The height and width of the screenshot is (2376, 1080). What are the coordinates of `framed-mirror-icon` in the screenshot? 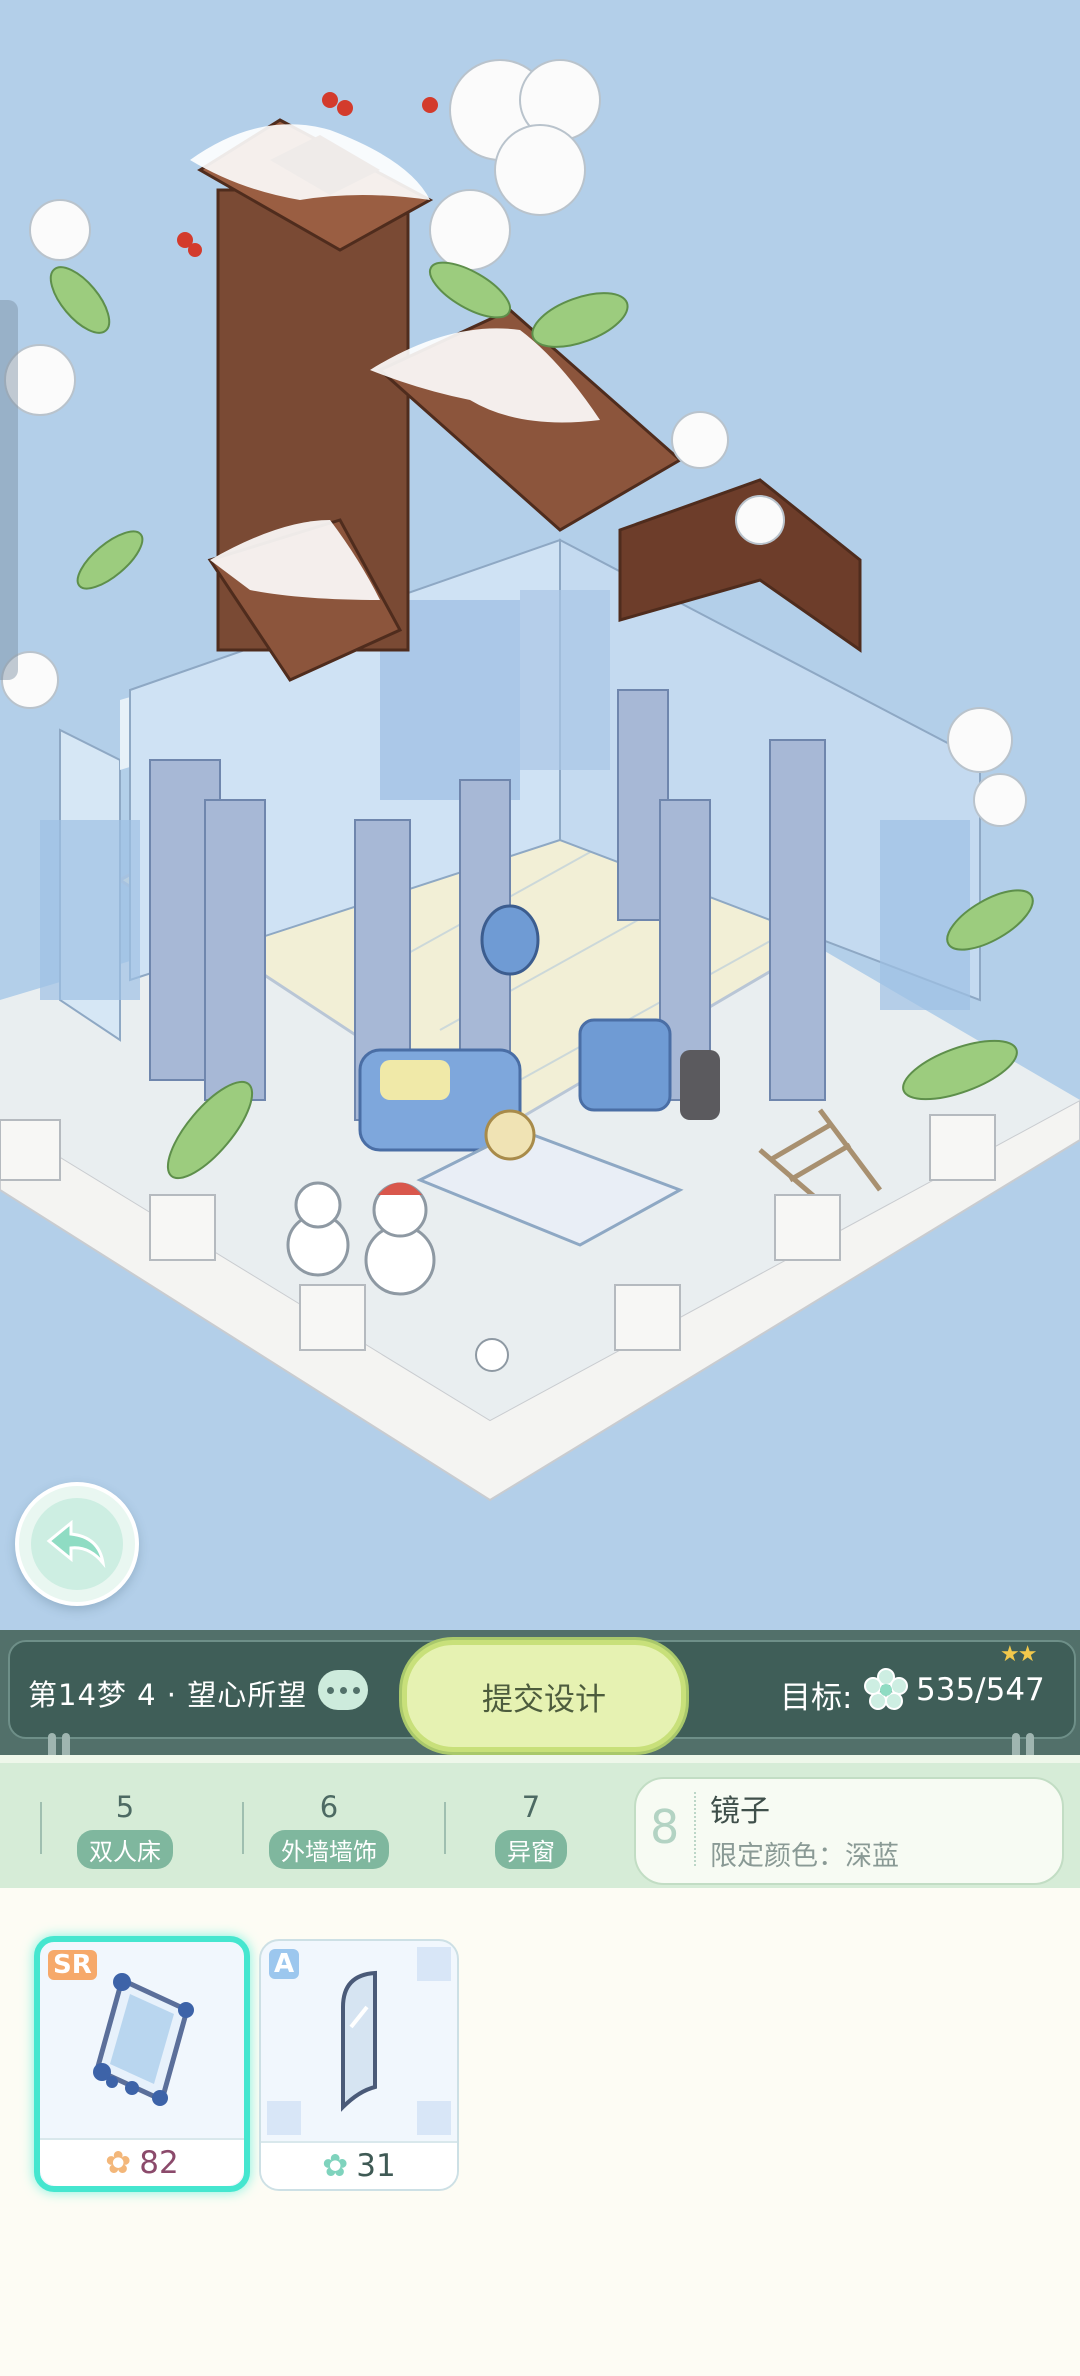 It's located at (143, 2039).